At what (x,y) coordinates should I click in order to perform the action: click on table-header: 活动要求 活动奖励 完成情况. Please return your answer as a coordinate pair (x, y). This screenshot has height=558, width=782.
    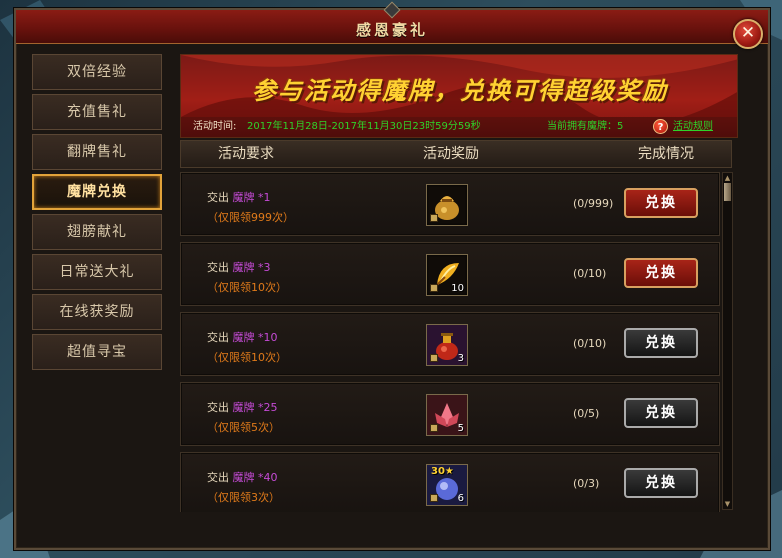
    Looking at the image, I should click on (456, 154).